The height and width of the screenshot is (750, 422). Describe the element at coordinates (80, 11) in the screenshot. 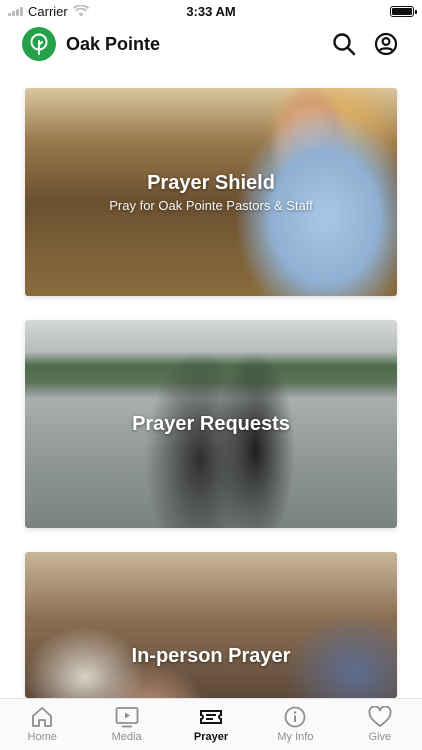

I see `wifi-icon` at that location.